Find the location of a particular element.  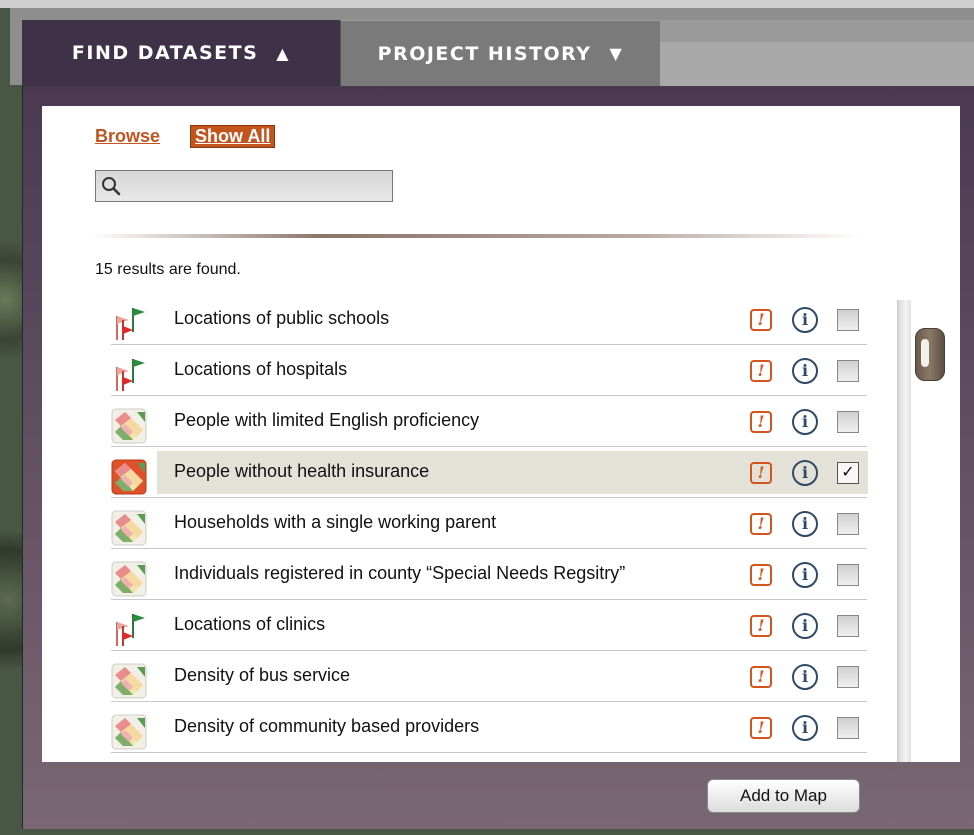

result-label: Density of bus service is located at coordinates (262, 675).